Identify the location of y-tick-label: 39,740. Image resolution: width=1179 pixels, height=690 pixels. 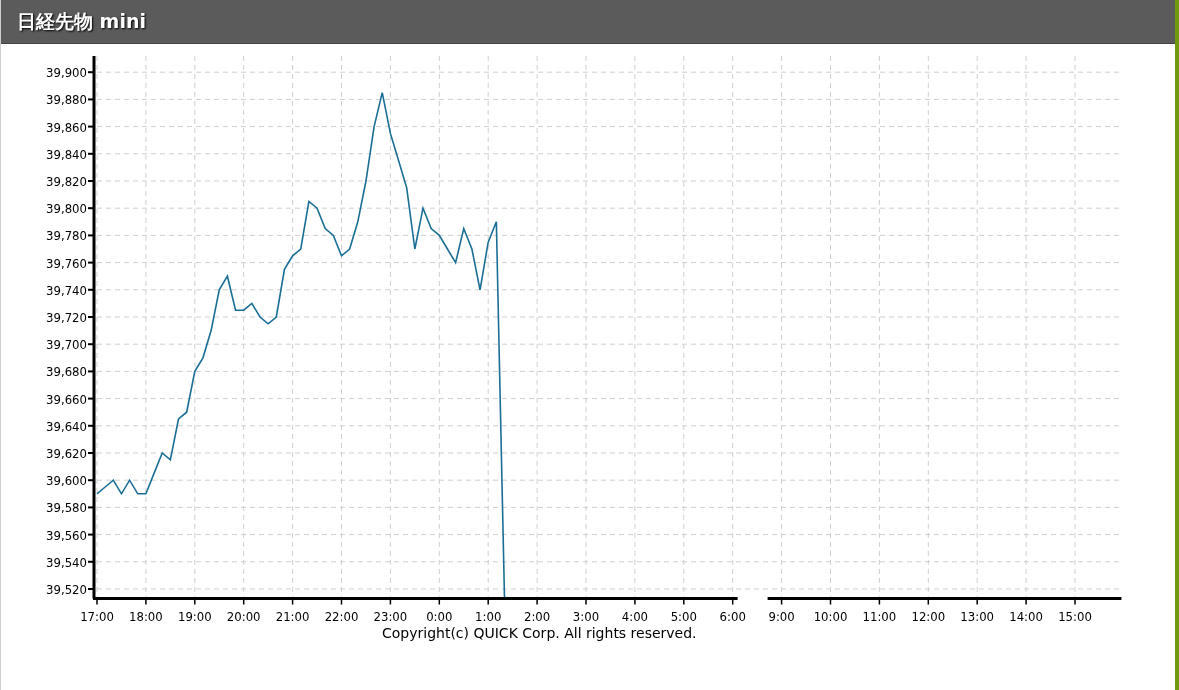
(66, 290).